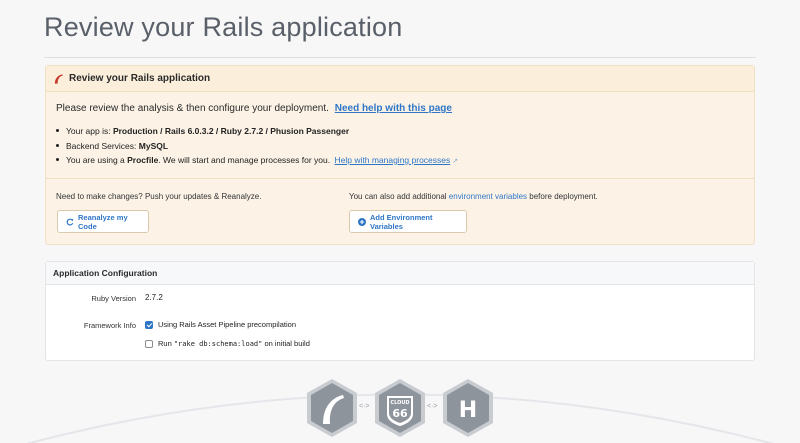 This screenshot has width=800, height=443. I want to click on reanalyze-button: Reanalyze my Code, so click(103, 221).